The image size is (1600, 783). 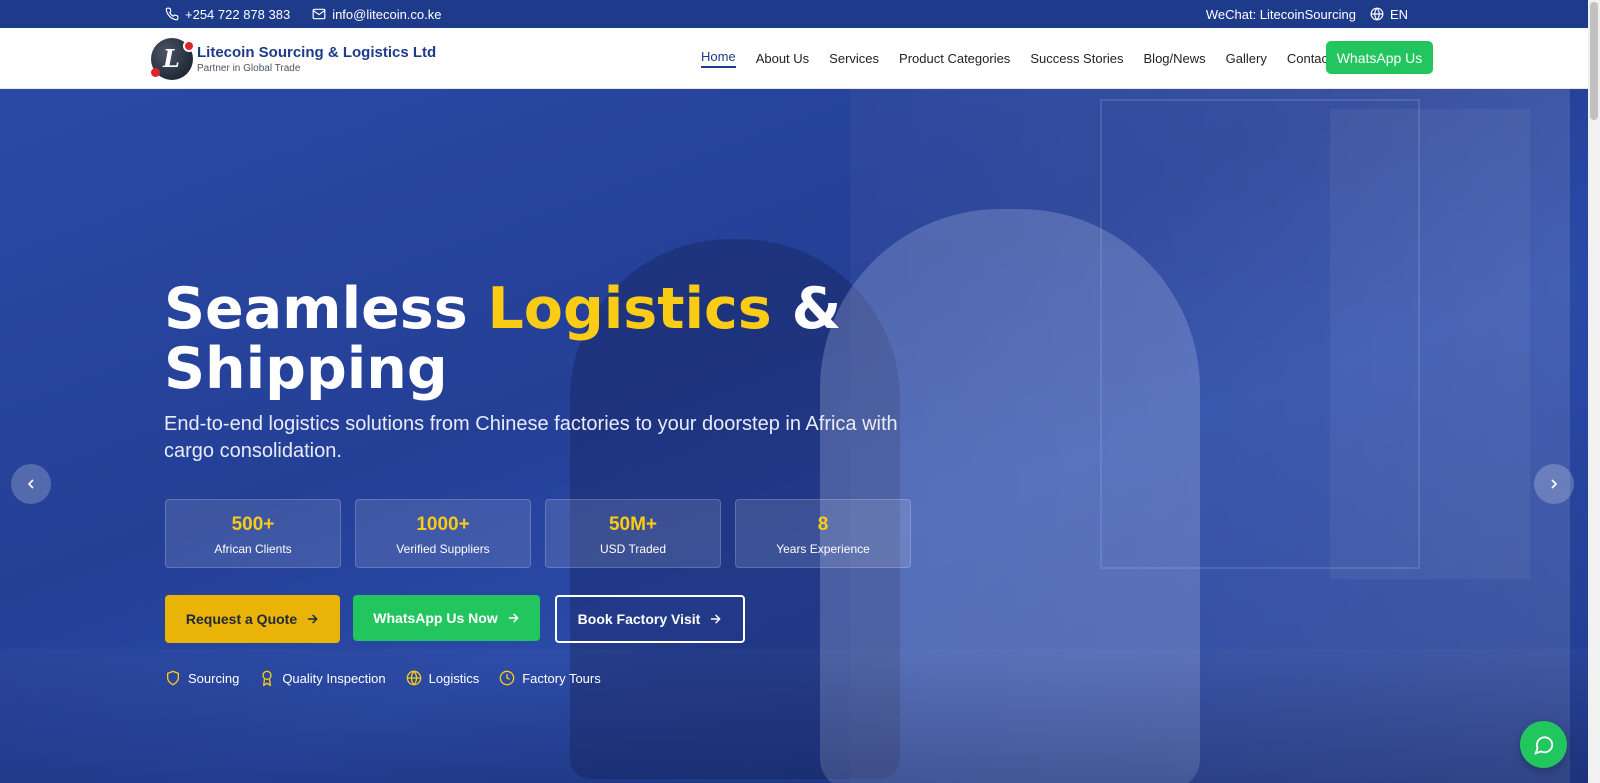 What do you see at coordinates (238, 14) in the screenshot?
I see `phone-number: +254 722 878 383` at bounding box center [238, 14].